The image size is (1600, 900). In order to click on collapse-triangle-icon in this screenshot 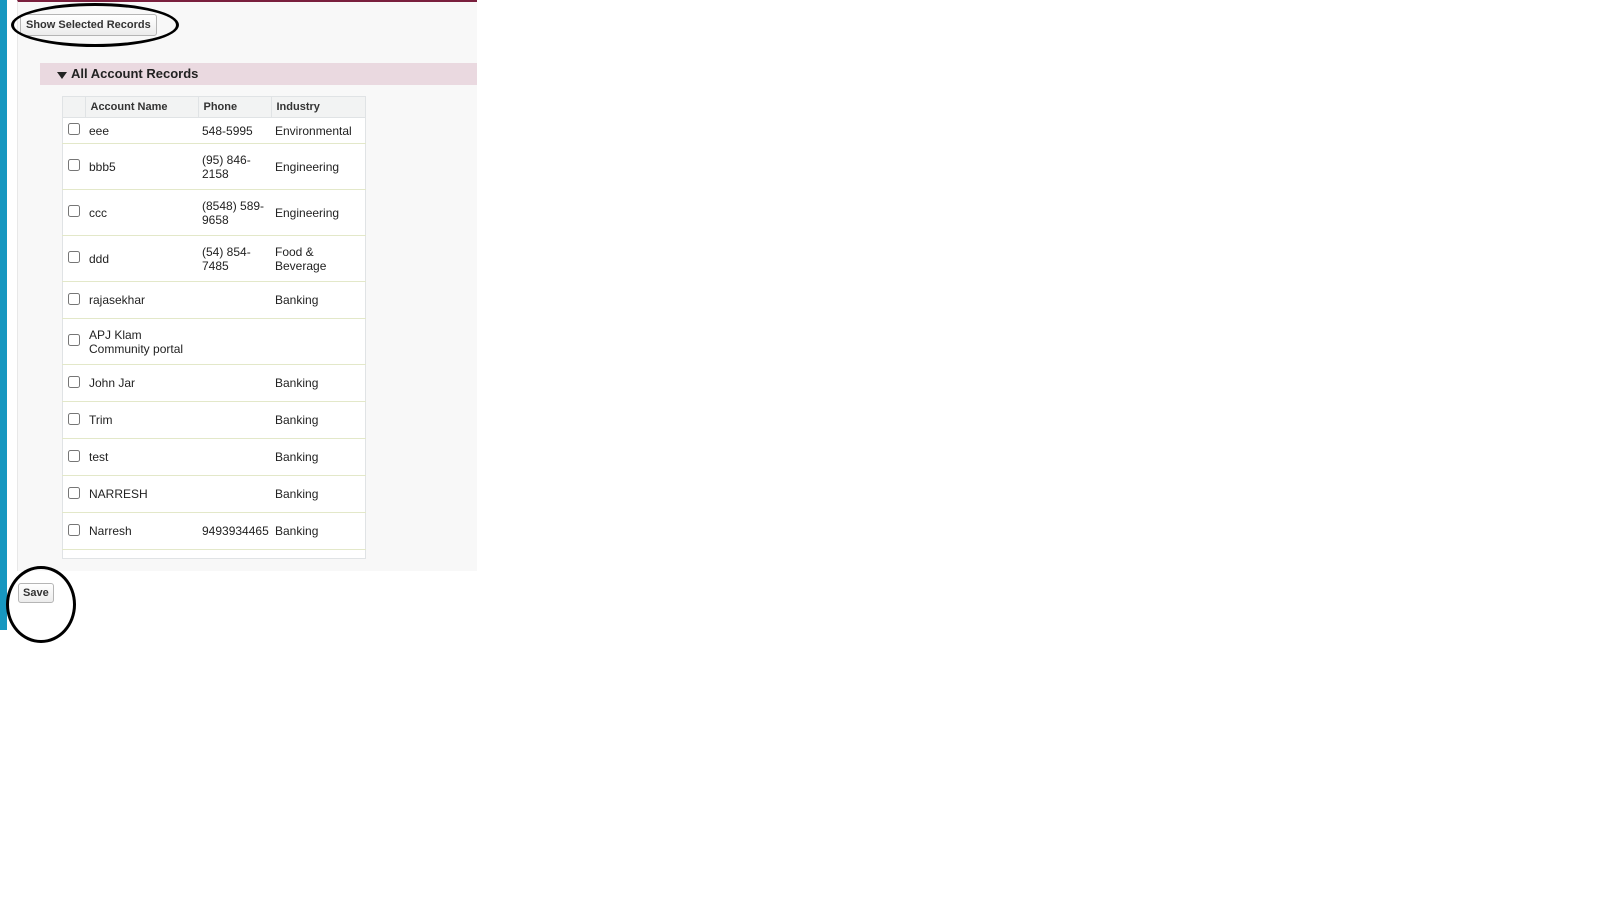, I will do `click(62, 75)`.